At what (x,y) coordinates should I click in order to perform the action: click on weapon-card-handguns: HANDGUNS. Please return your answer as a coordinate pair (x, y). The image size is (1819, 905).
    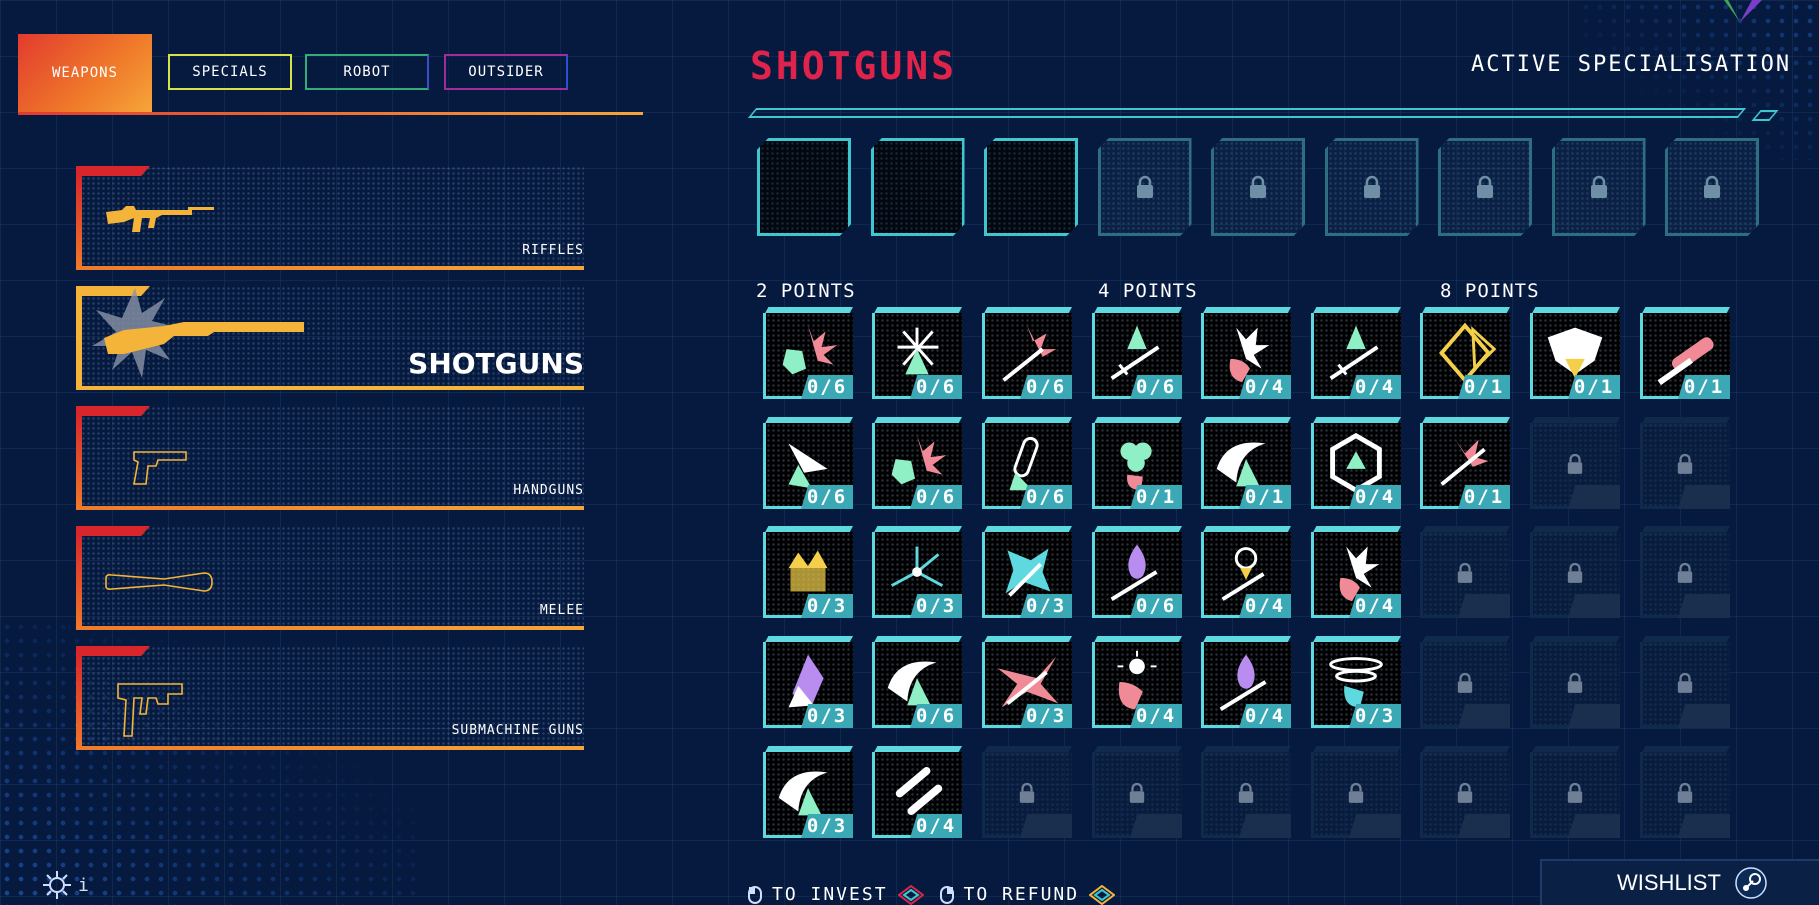
    Looking at the image, I should click on (330, 458).